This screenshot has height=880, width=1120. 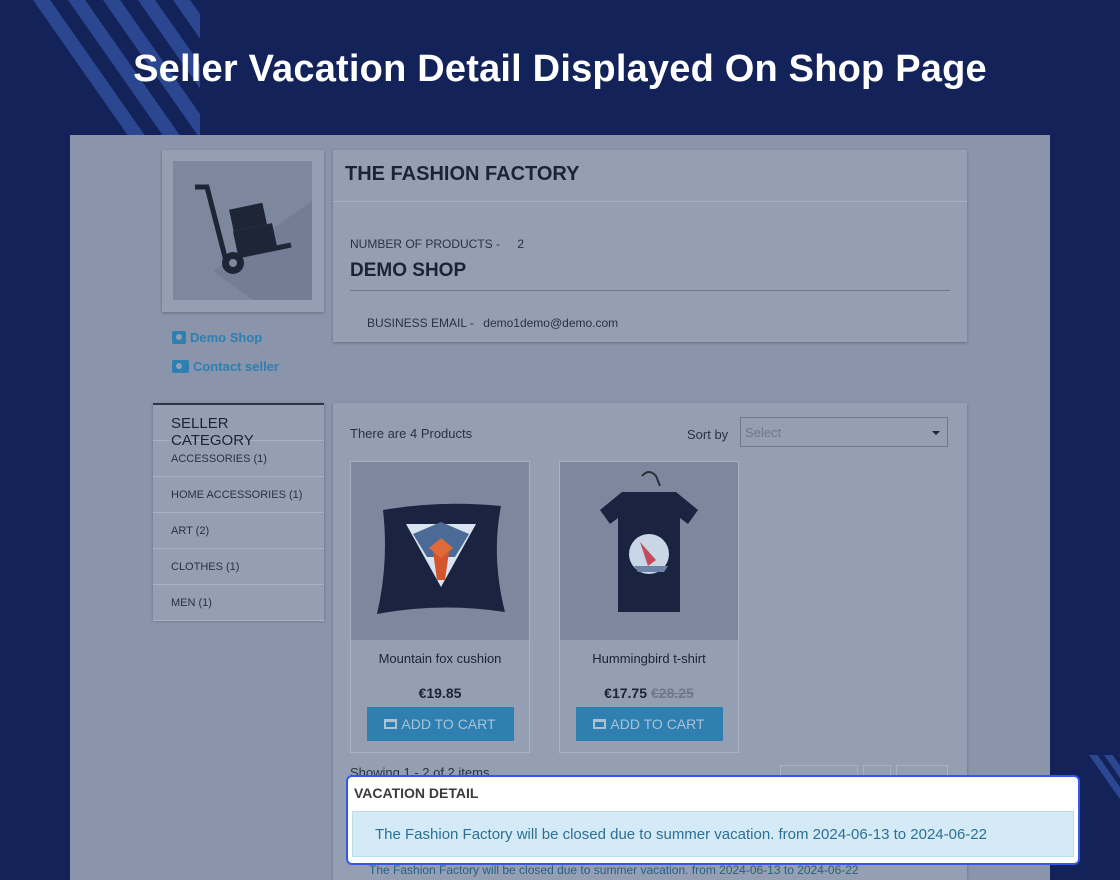 I want to click on demo-shop-link: Demo Shop, so click(x=225, y=337).